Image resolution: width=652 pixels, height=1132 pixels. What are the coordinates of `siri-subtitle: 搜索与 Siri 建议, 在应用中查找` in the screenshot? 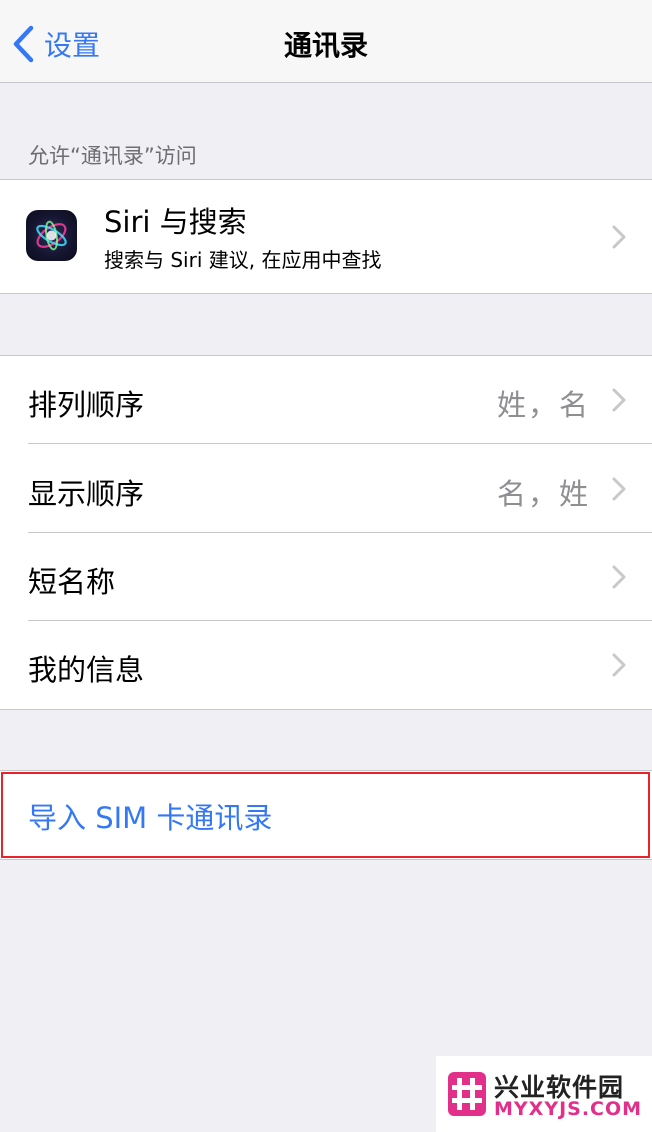 It's located at (243, 260).